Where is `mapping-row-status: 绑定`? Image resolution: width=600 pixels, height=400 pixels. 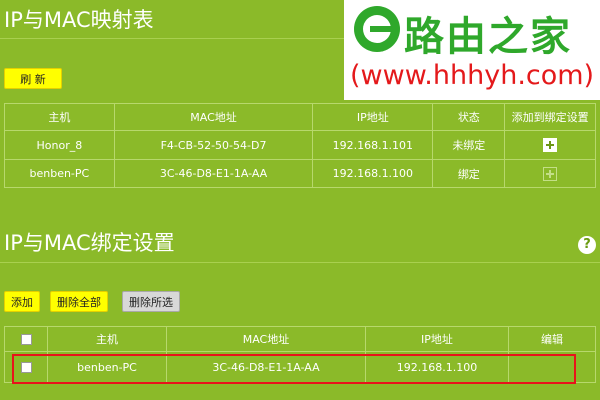 mapping-row-status: 绑定 is located at coordinates (469, 173).